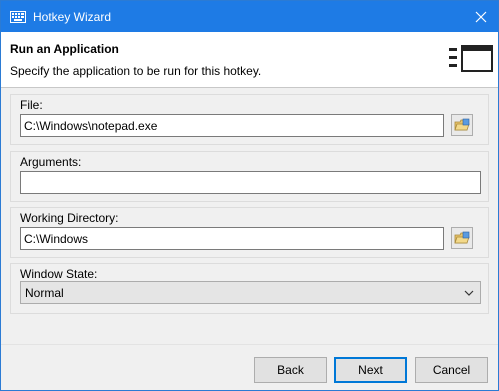  I want to click on file-browse-button, so click(462, 125).